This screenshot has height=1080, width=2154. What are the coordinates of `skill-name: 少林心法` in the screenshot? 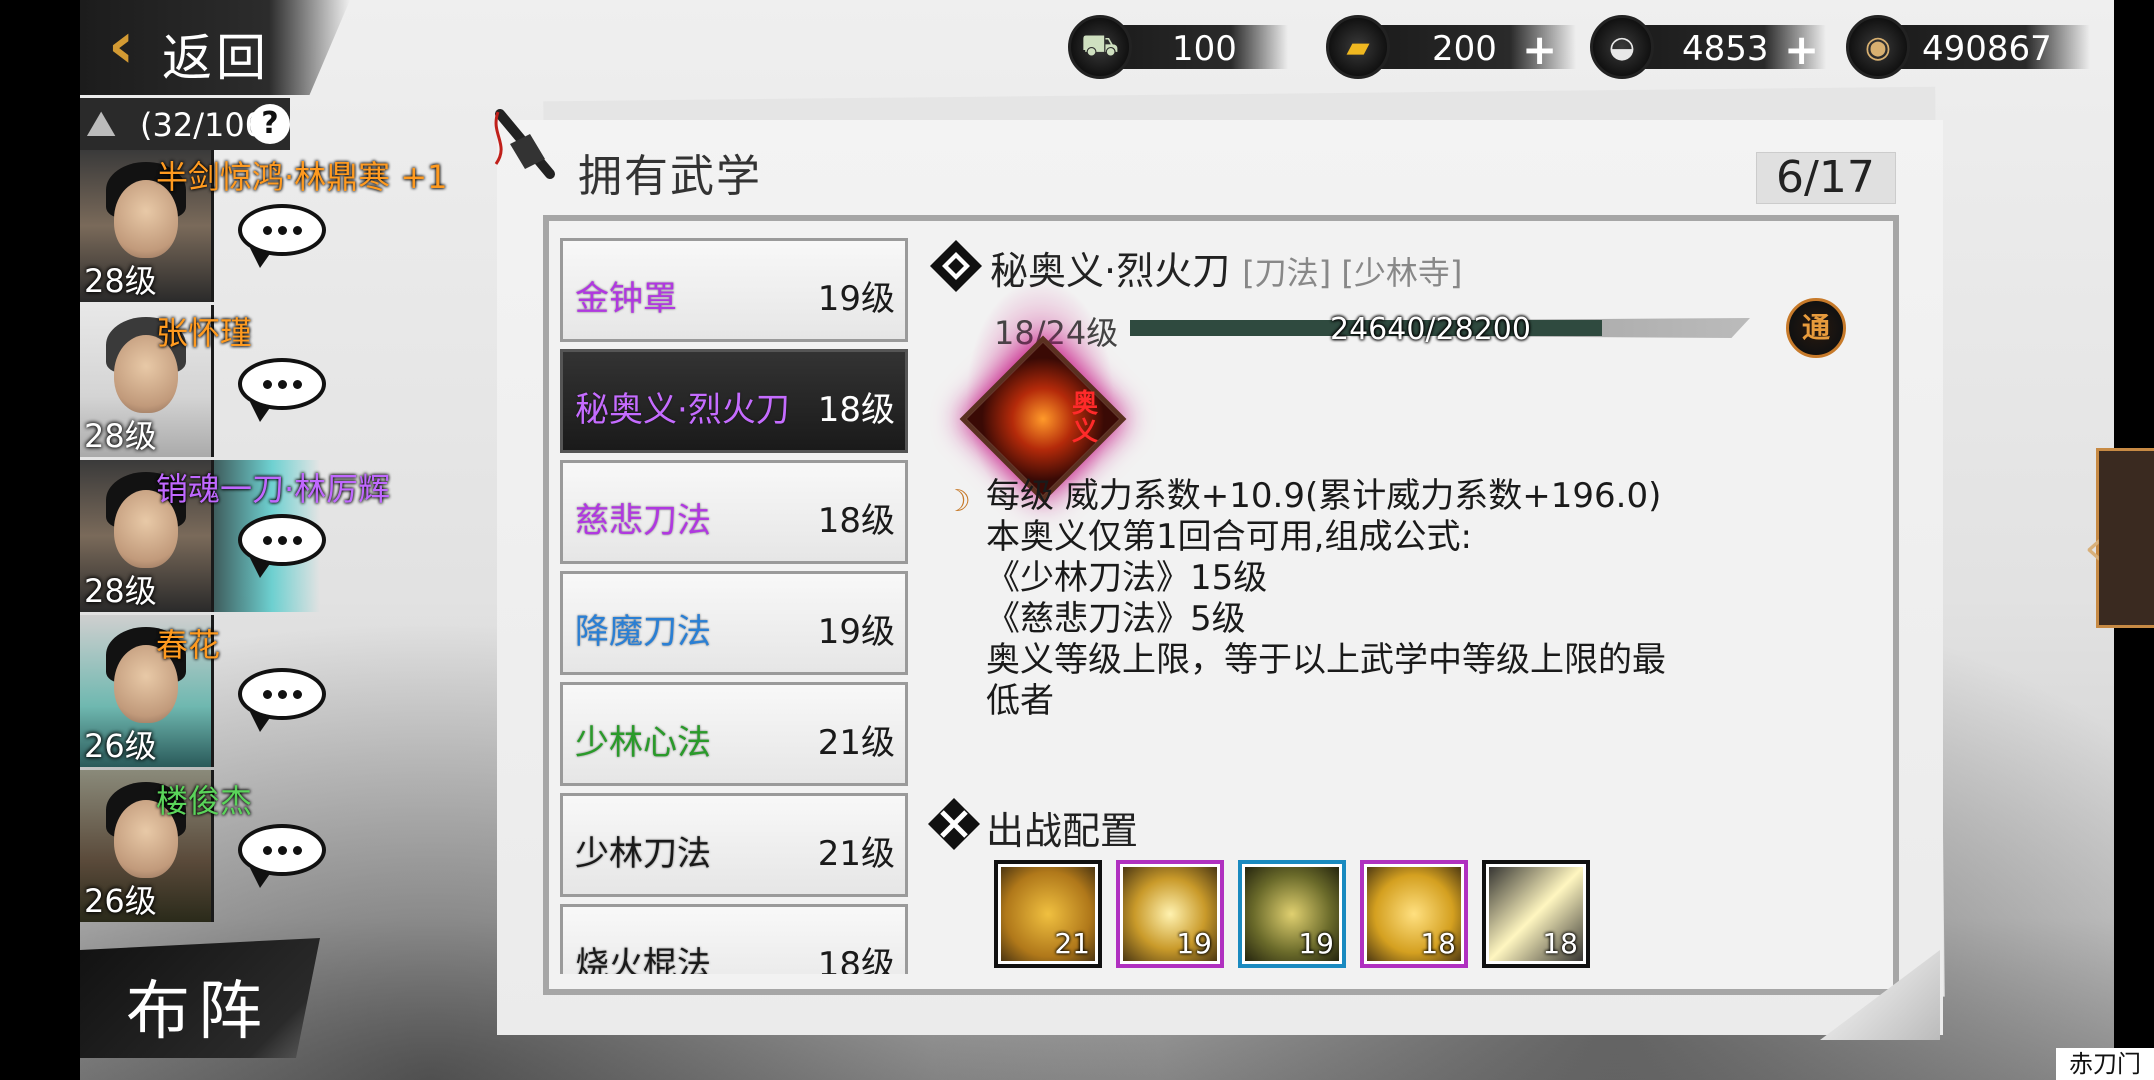 It's located at (643, 743).